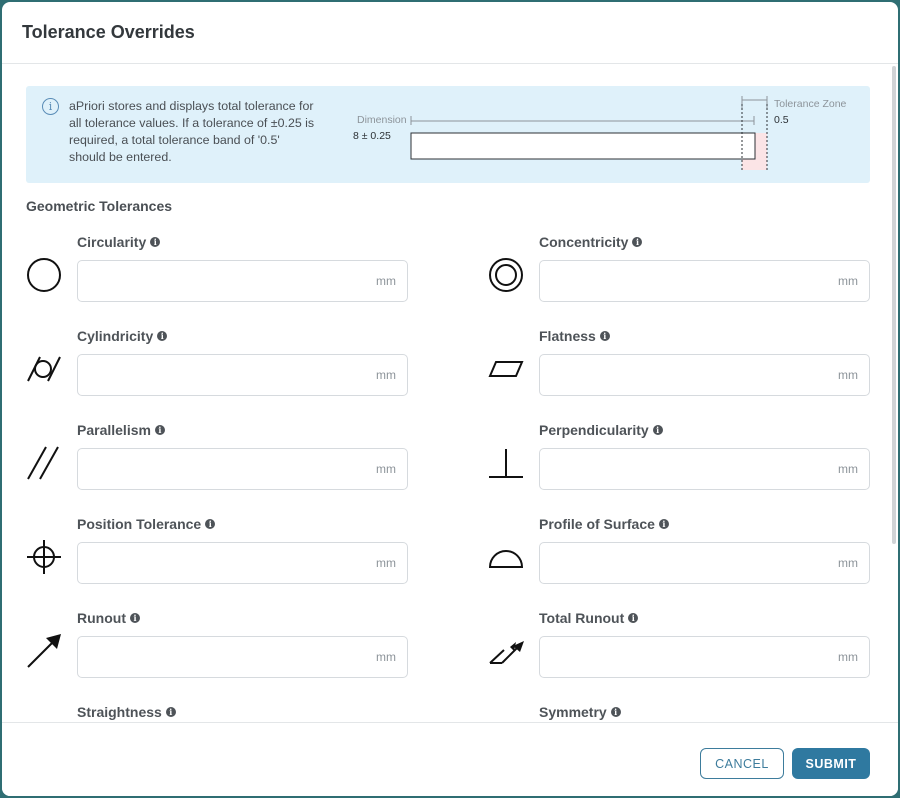  Describe the element at coordinates (44, 369) in the screenshot. I see `cylindricity-icon` at that location.